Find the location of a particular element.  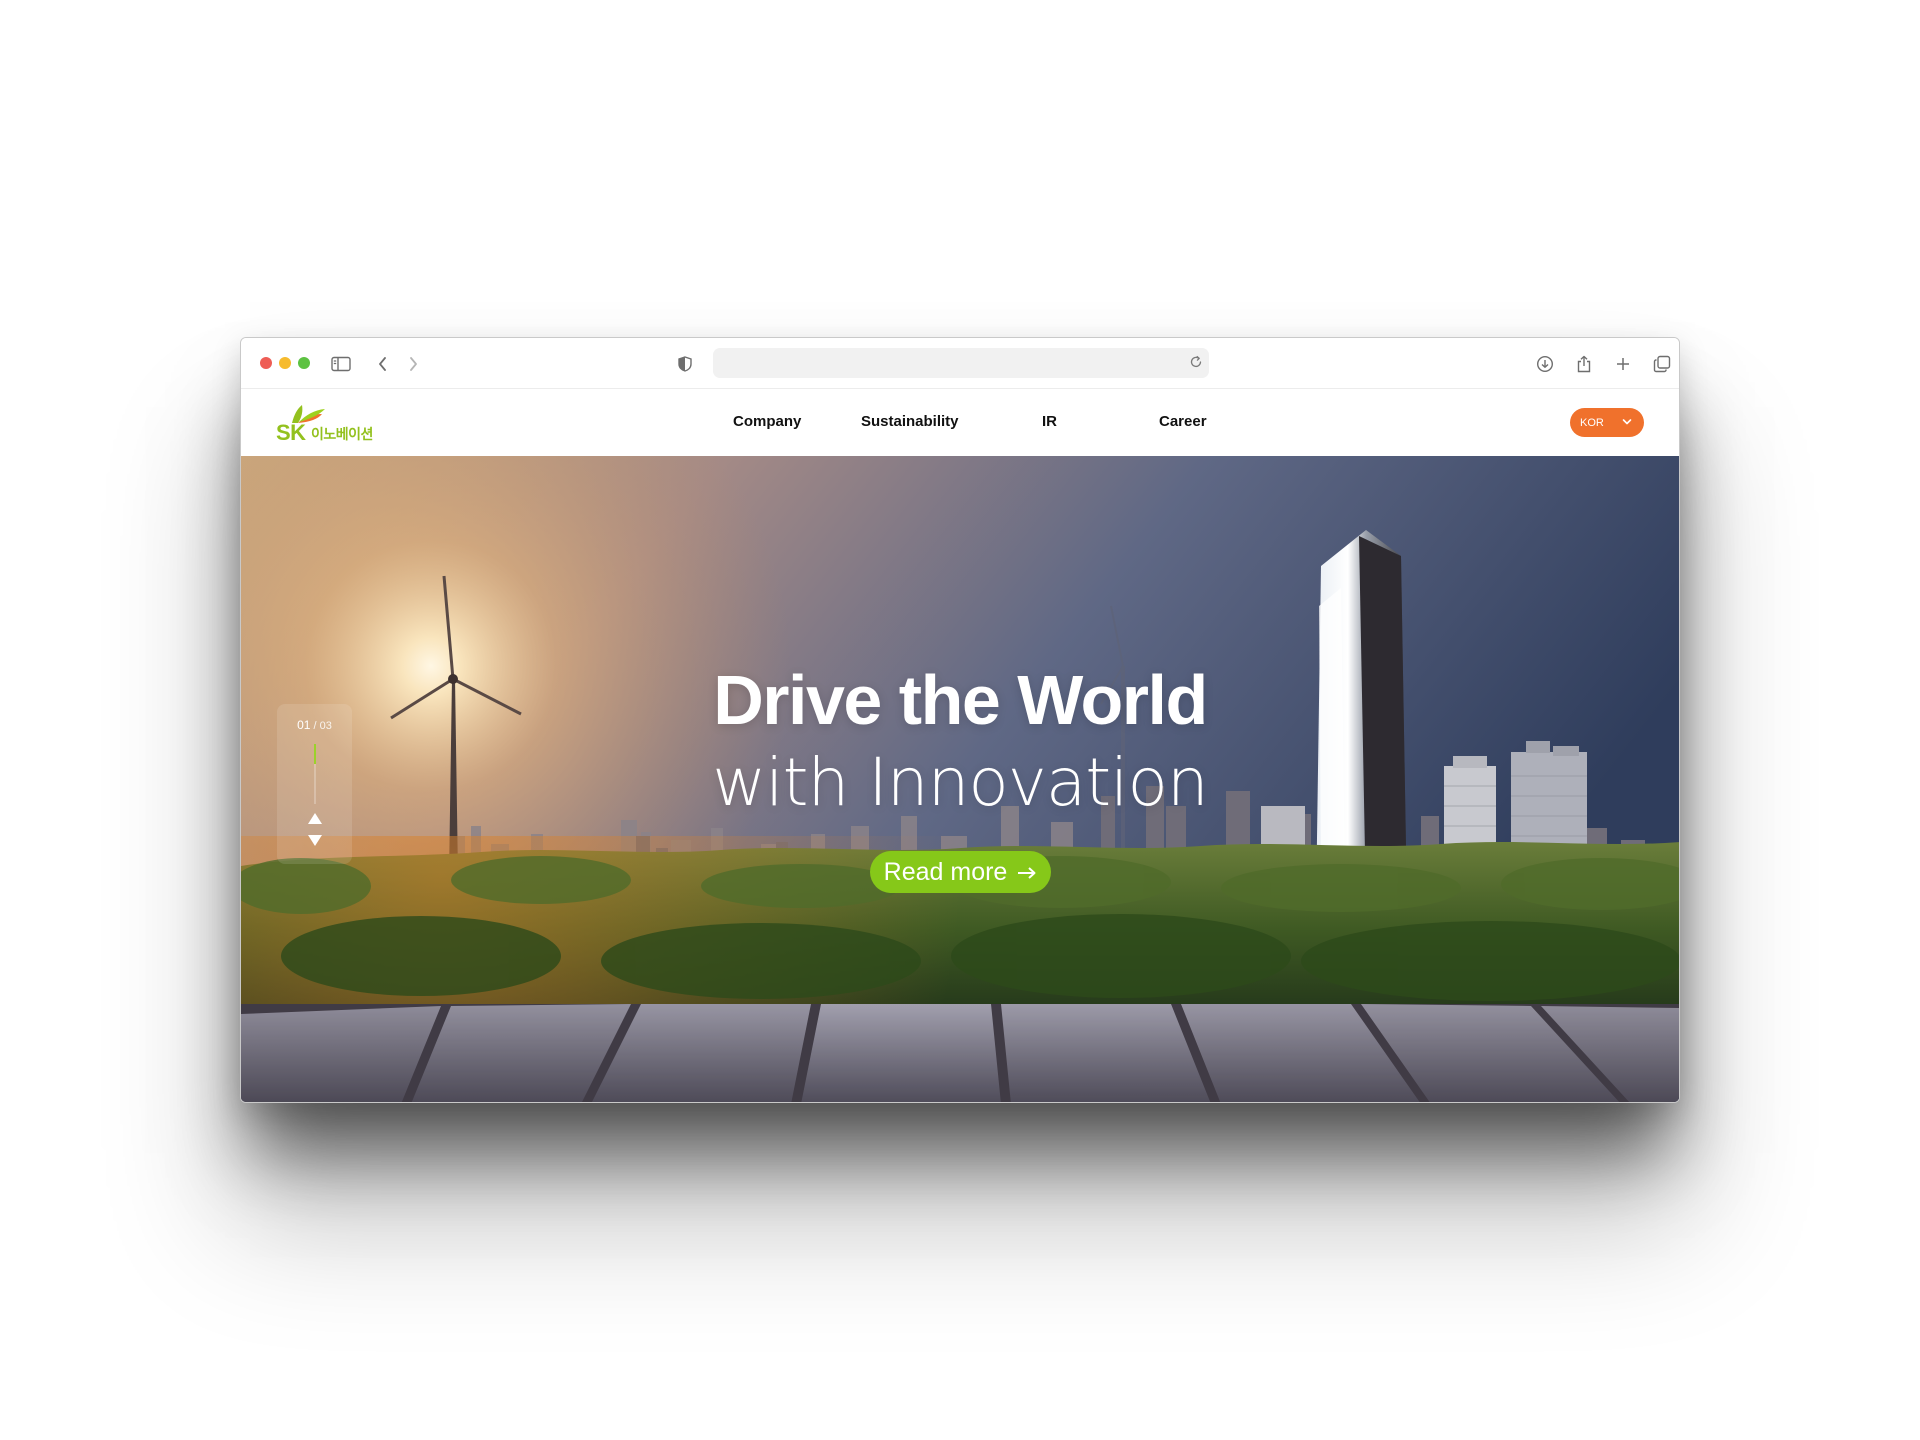

zoom-window-button is located at coordinates (304, 363).